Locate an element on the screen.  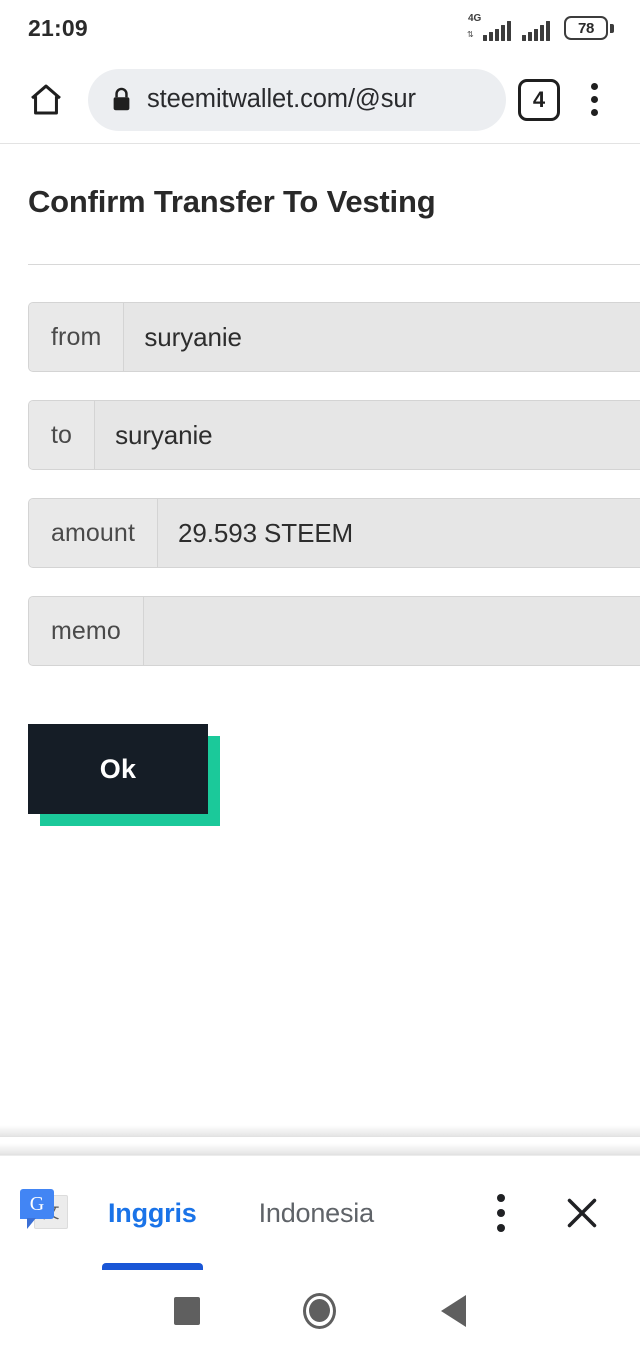
back-button is located at coordinates (453, 1311).